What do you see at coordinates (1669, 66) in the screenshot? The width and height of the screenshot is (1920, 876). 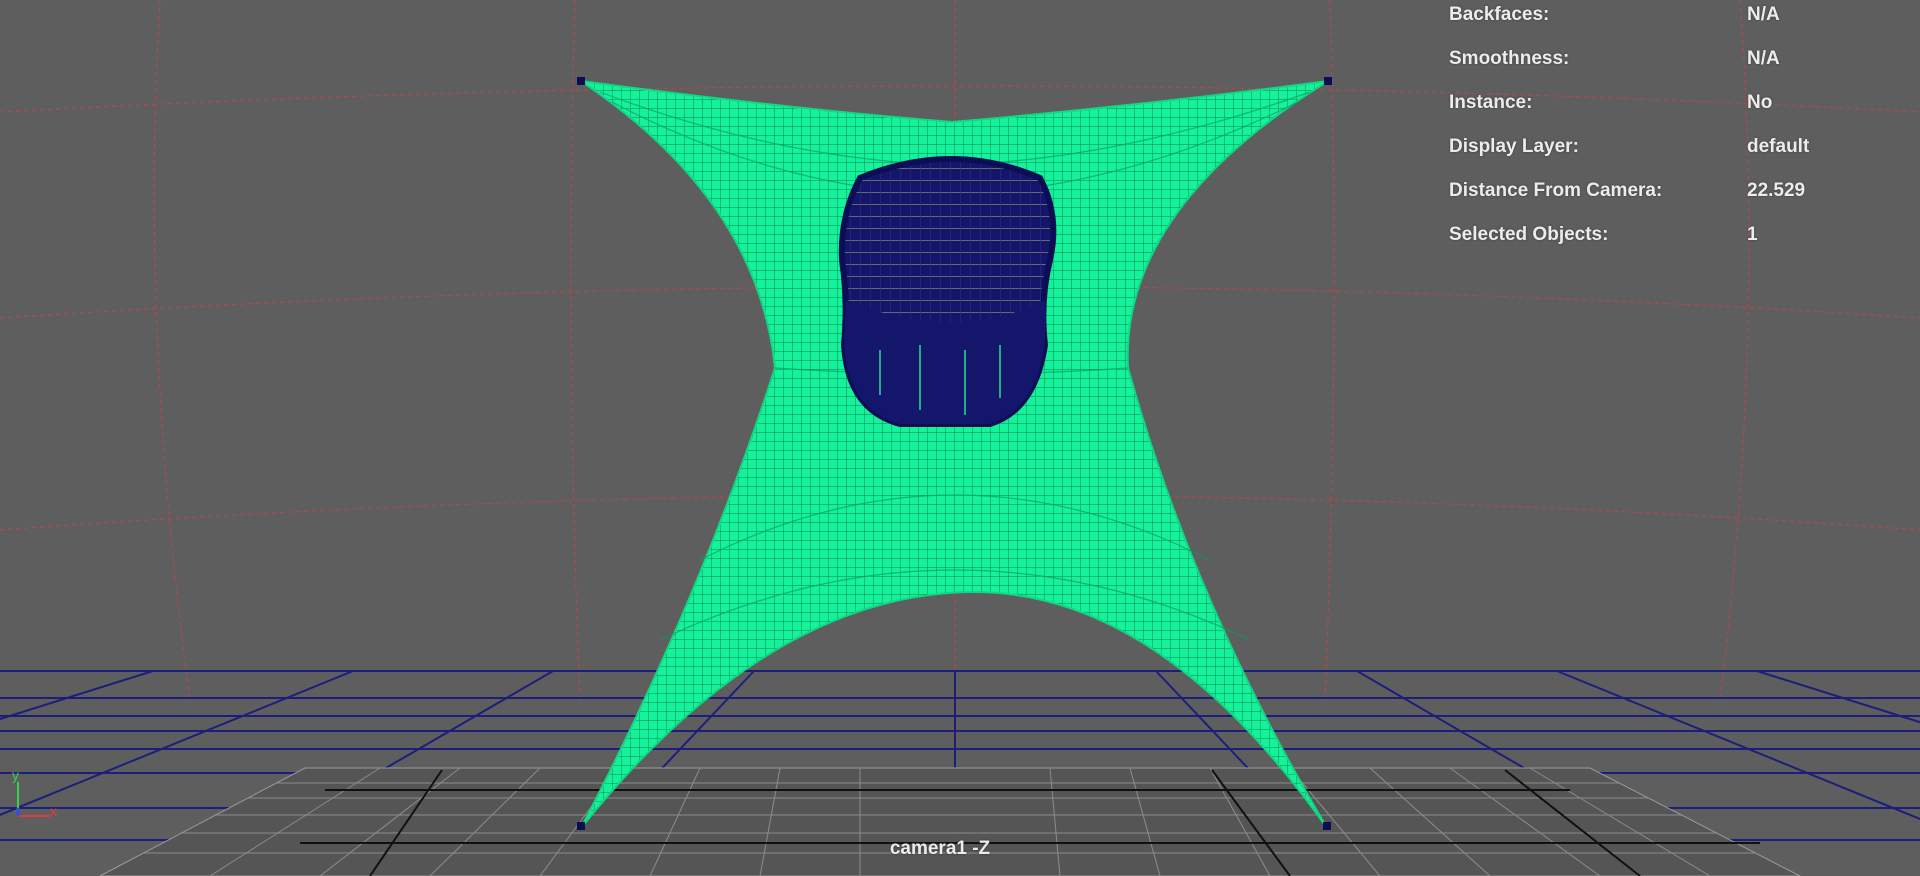 I see `hud-row-smoothness: Smoothness: N/A` at bounding box center [1669, 66].